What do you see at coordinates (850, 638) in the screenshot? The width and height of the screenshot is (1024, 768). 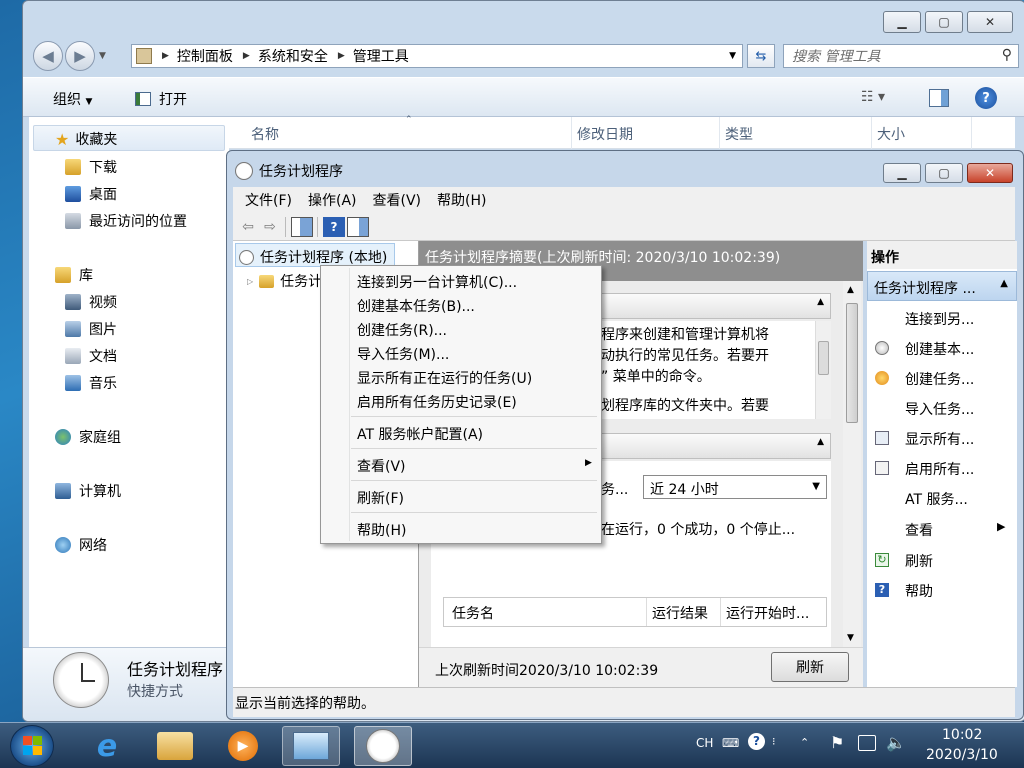 I see `scroll-down-icon: ▼` at bounding box center [850, 638].